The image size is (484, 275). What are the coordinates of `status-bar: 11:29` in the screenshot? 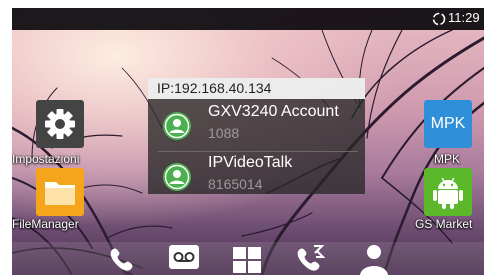 It's located at (248, 19).